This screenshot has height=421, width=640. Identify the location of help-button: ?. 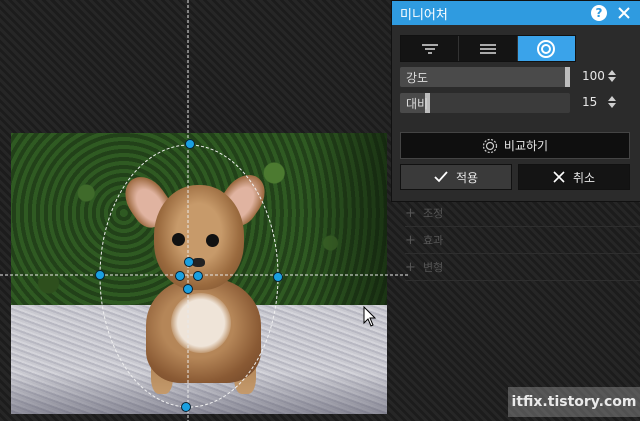
(599, 13).